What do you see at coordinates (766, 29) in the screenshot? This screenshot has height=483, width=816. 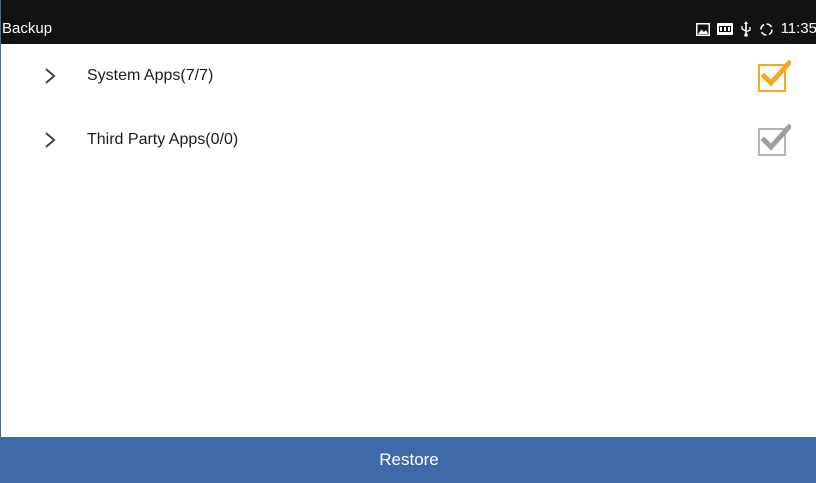 I see `sync-icon` at bounding box center [766, 29].